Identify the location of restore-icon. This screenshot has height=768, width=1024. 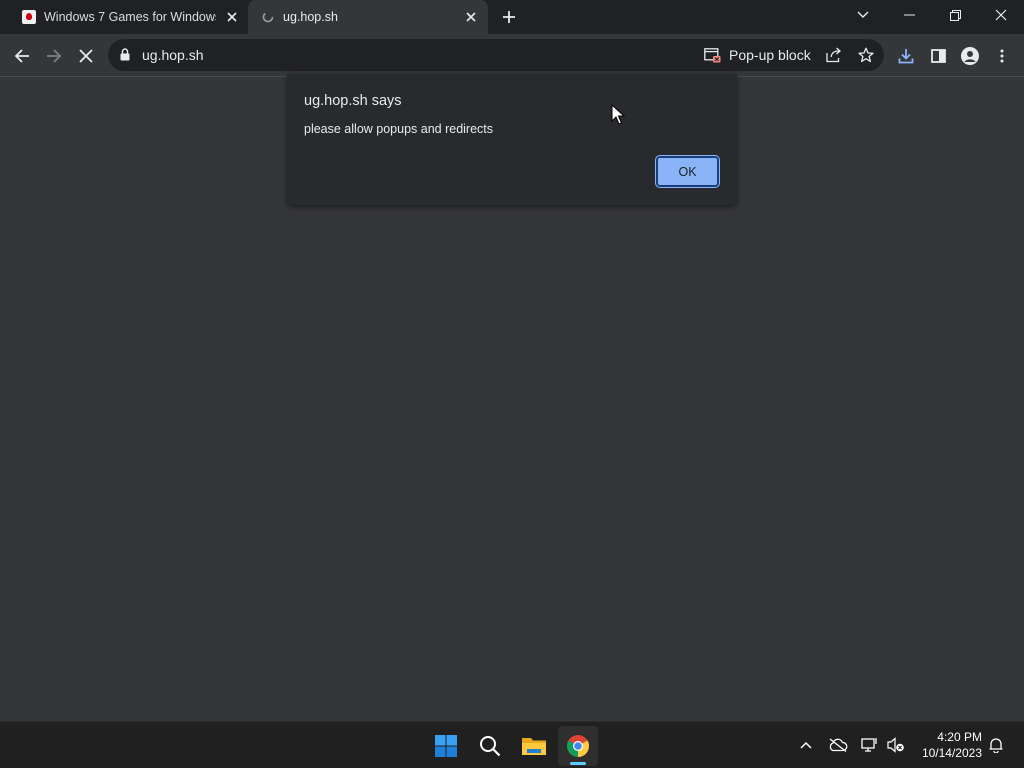
(955, 15).